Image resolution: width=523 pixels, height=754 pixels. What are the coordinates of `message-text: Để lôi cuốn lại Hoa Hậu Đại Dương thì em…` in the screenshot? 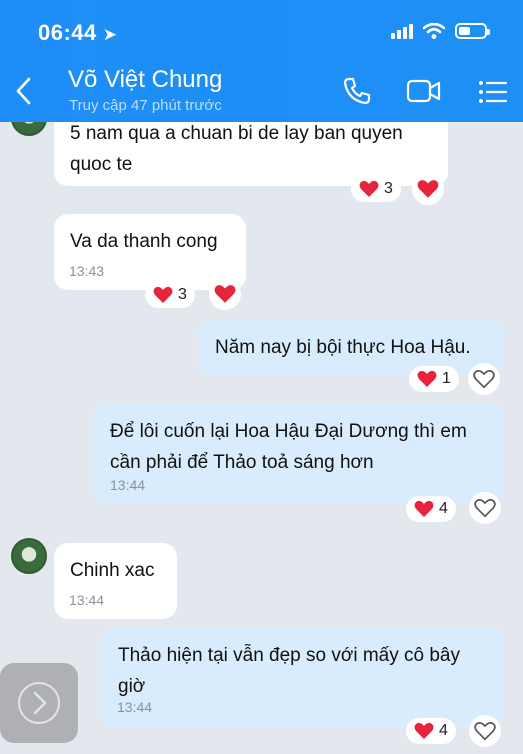 It's located at (288, 447).